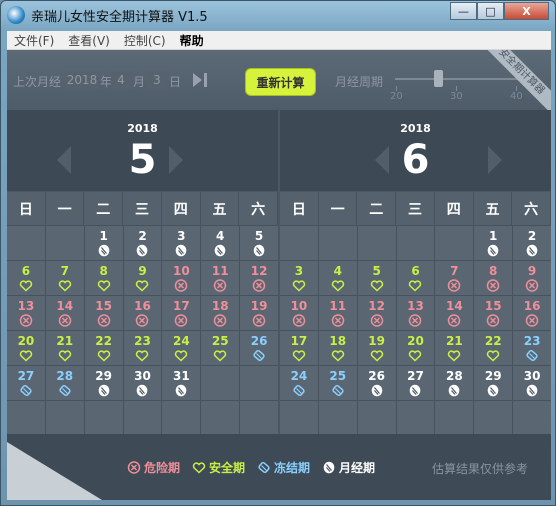 This screenshot has width=556, height=506. I want to click on year-input: 2018, so click(82, 80).